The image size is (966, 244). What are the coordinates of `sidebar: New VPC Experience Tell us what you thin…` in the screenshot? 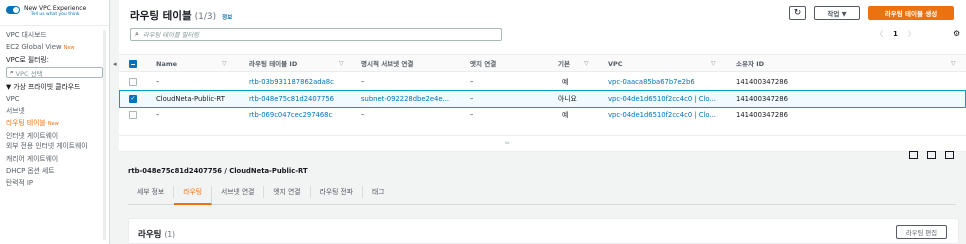 It's located at (55, 122).